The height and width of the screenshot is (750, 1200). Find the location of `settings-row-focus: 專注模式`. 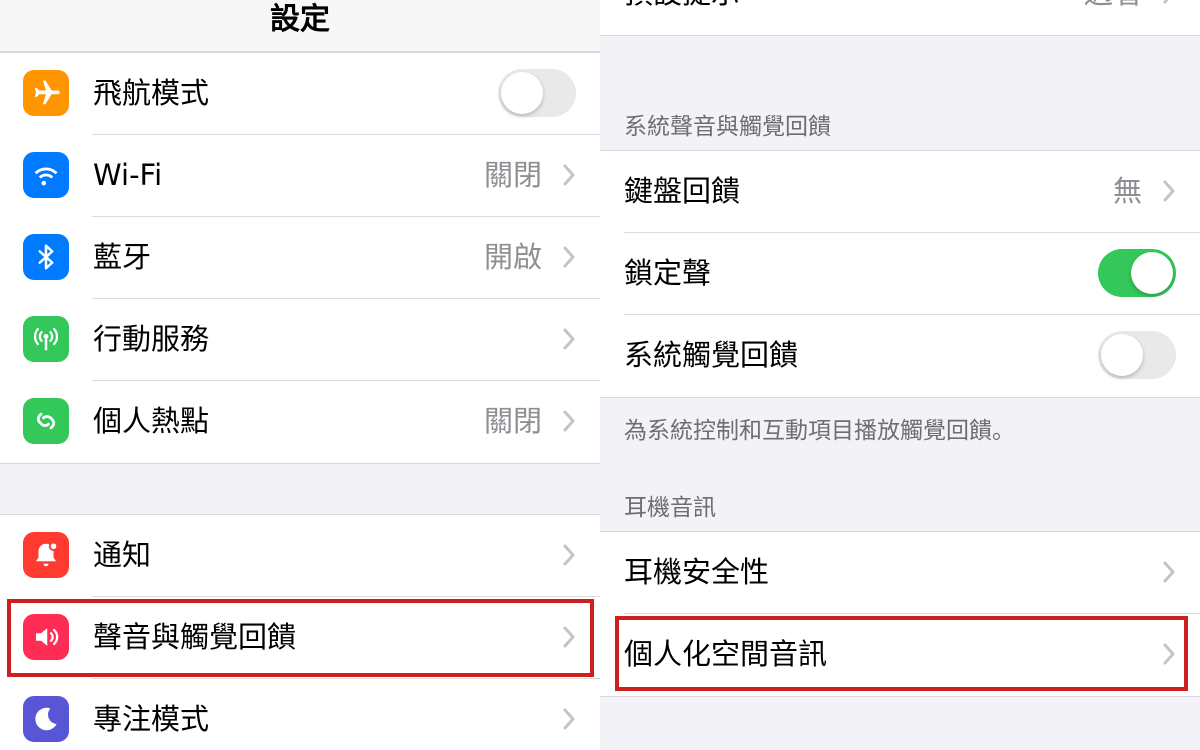

settings-row-focus: 專注模式 is located at coordinates (300, 714).